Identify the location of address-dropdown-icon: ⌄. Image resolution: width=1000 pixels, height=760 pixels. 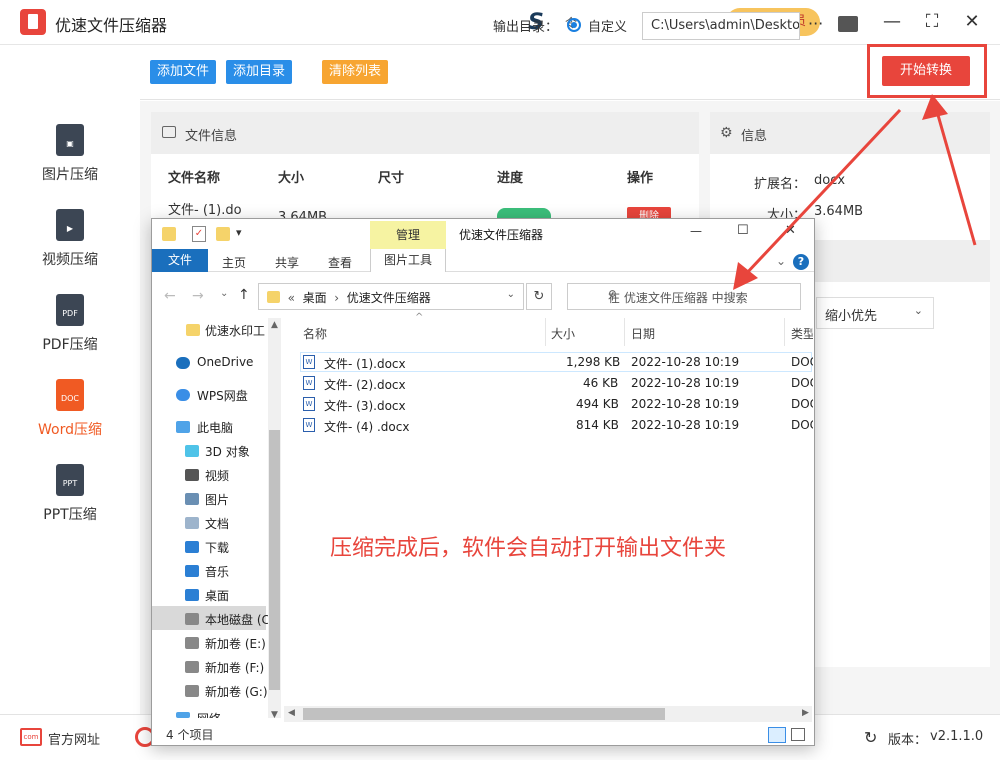
(511, 294).